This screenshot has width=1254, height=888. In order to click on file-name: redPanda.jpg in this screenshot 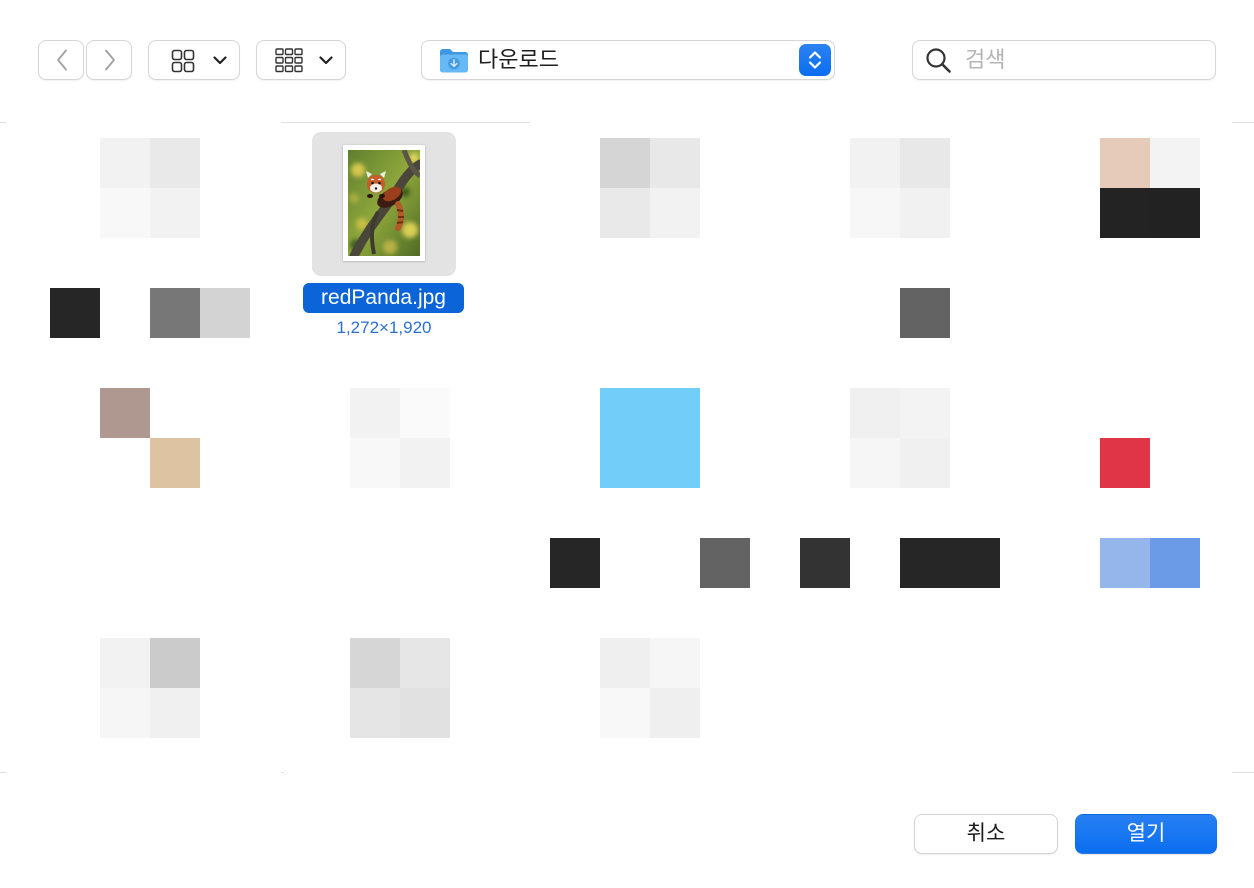, I will do `click(383, 298)`.